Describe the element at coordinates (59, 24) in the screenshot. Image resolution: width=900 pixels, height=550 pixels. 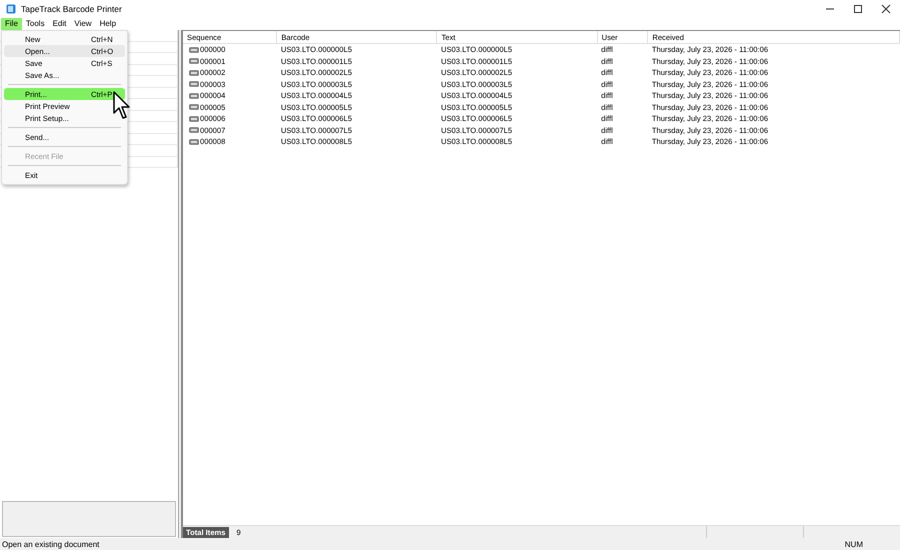
I see `menu-item: Edit` at that location.